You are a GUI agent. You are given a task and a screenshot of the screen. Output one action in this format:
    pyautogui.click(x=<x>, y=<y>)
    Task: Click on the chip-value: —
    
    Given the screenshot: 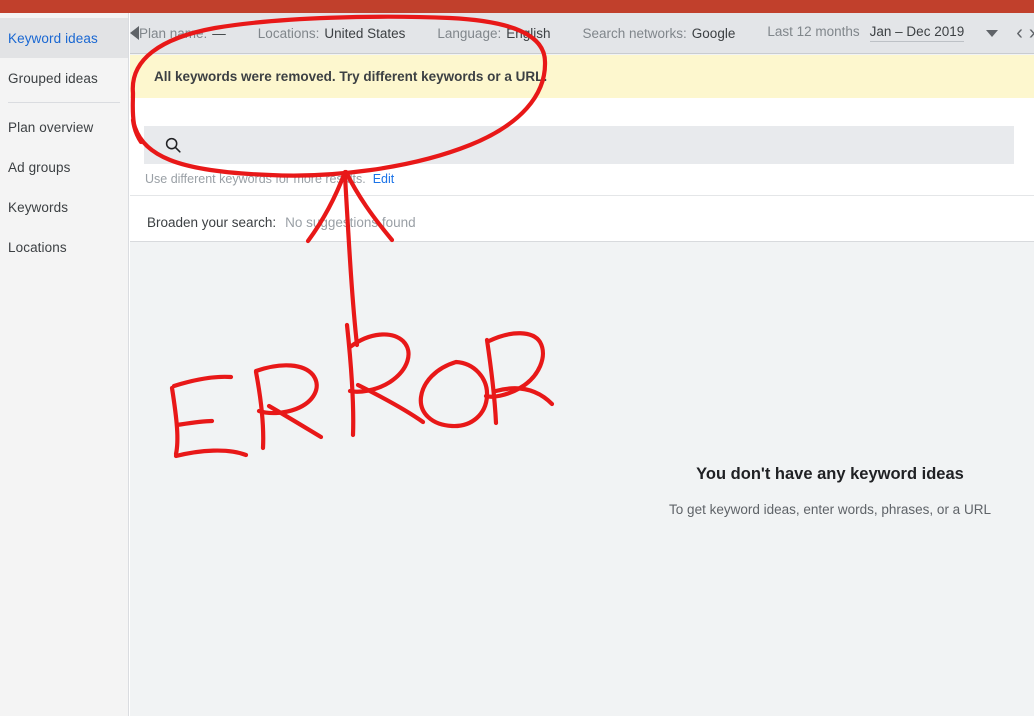 What is the action you would take?
    pyautogui.click(x=219, y=33)
    